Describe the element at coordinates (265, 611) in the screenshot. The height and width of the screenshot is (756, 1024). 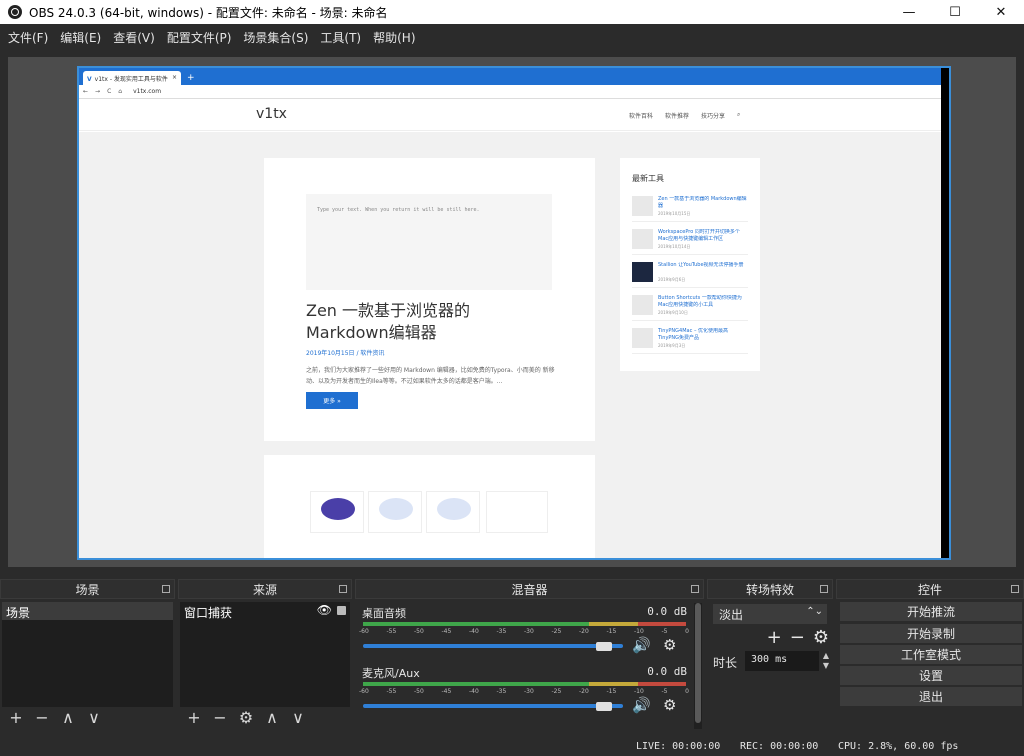
I see `source-item: 窗口捕获 👁` at that location.